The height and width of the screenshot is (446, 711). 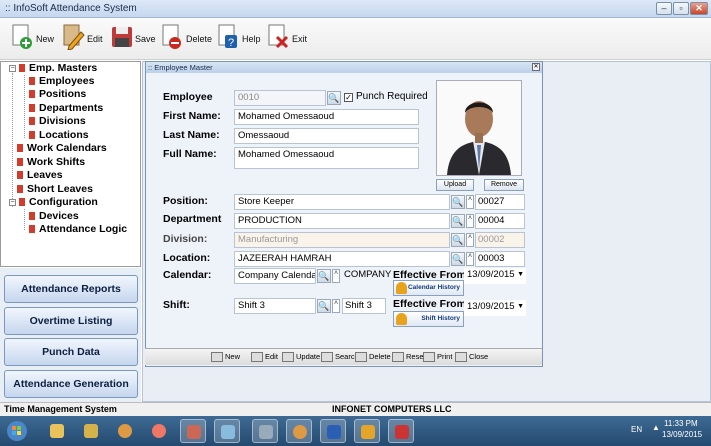 I want to click on division-spin-button: ˄, so click(x=470, y=240).